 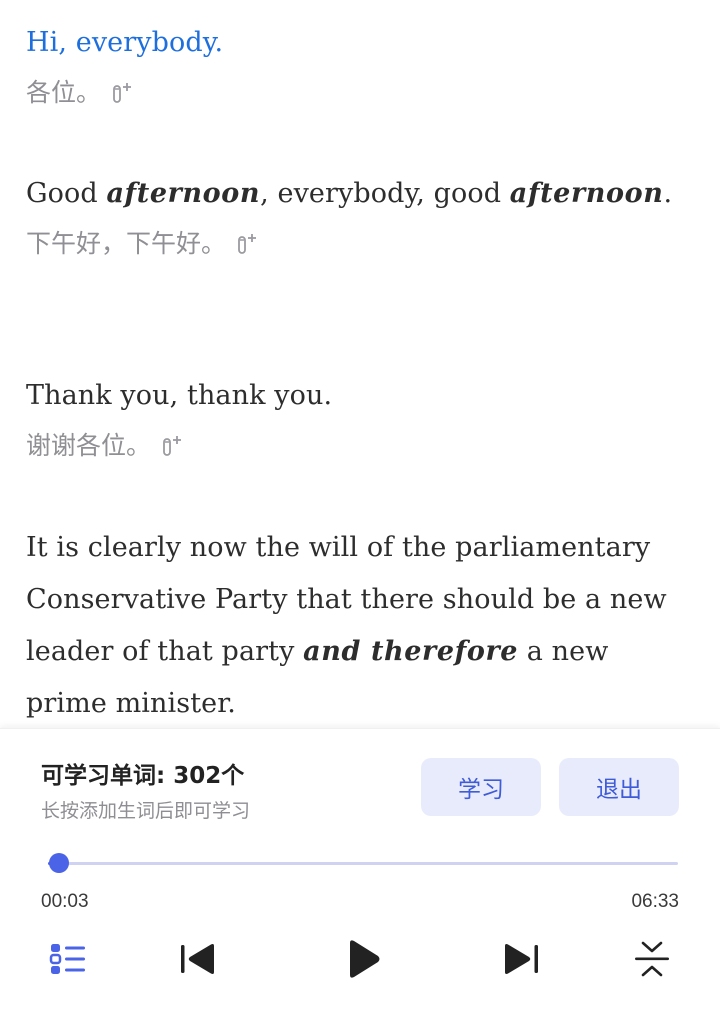 I want to click on sentence-text: ., so click(x=668, y=193).